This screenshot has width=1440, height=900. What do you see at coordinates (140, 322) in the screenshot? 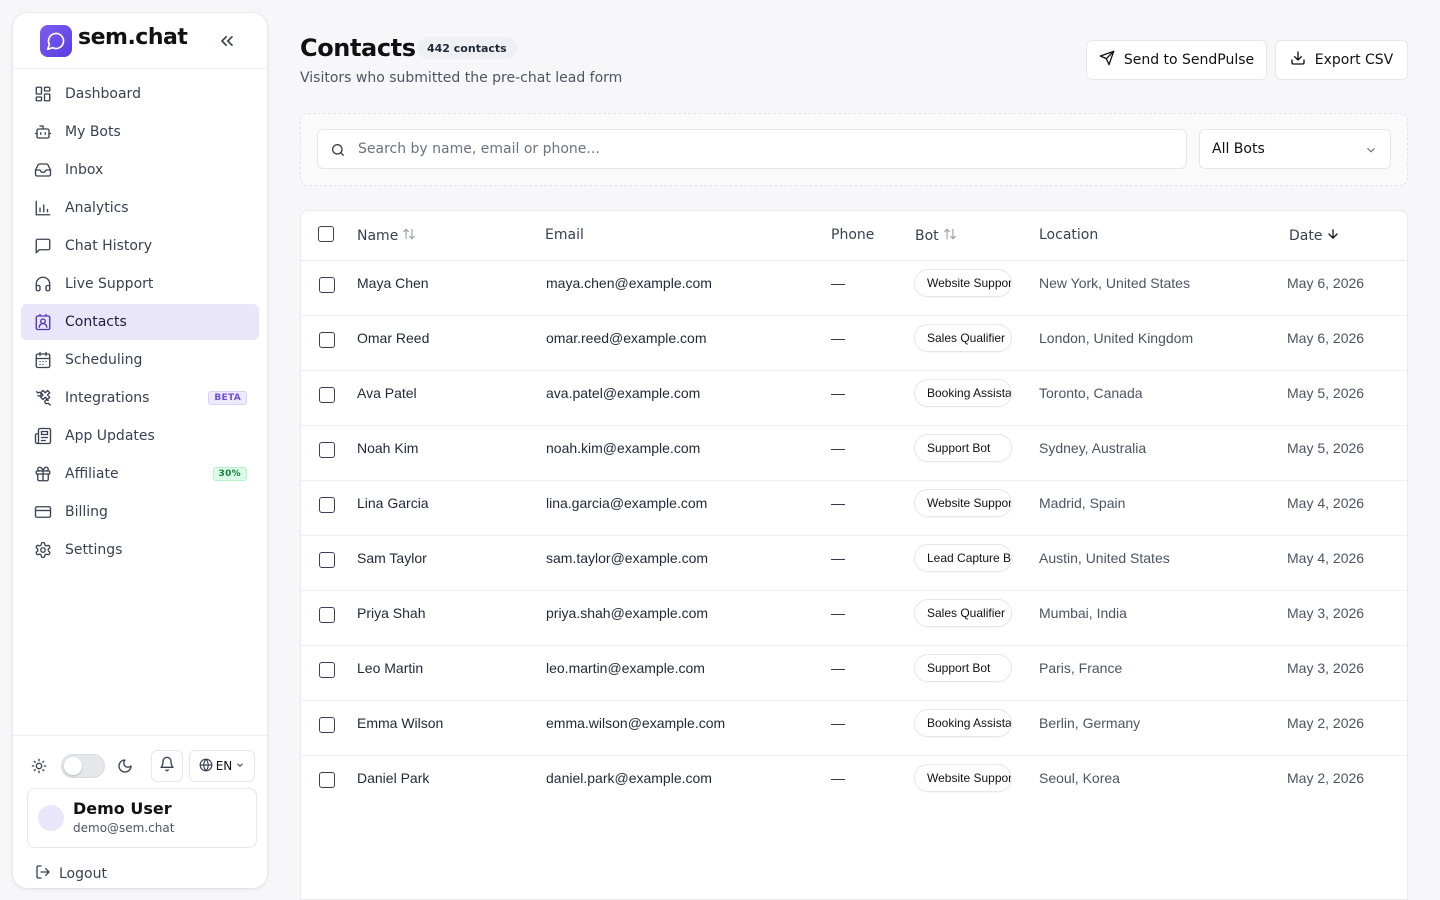
I see `sidebar-item-contacts: Contacts` at bounding box center [140, 322].